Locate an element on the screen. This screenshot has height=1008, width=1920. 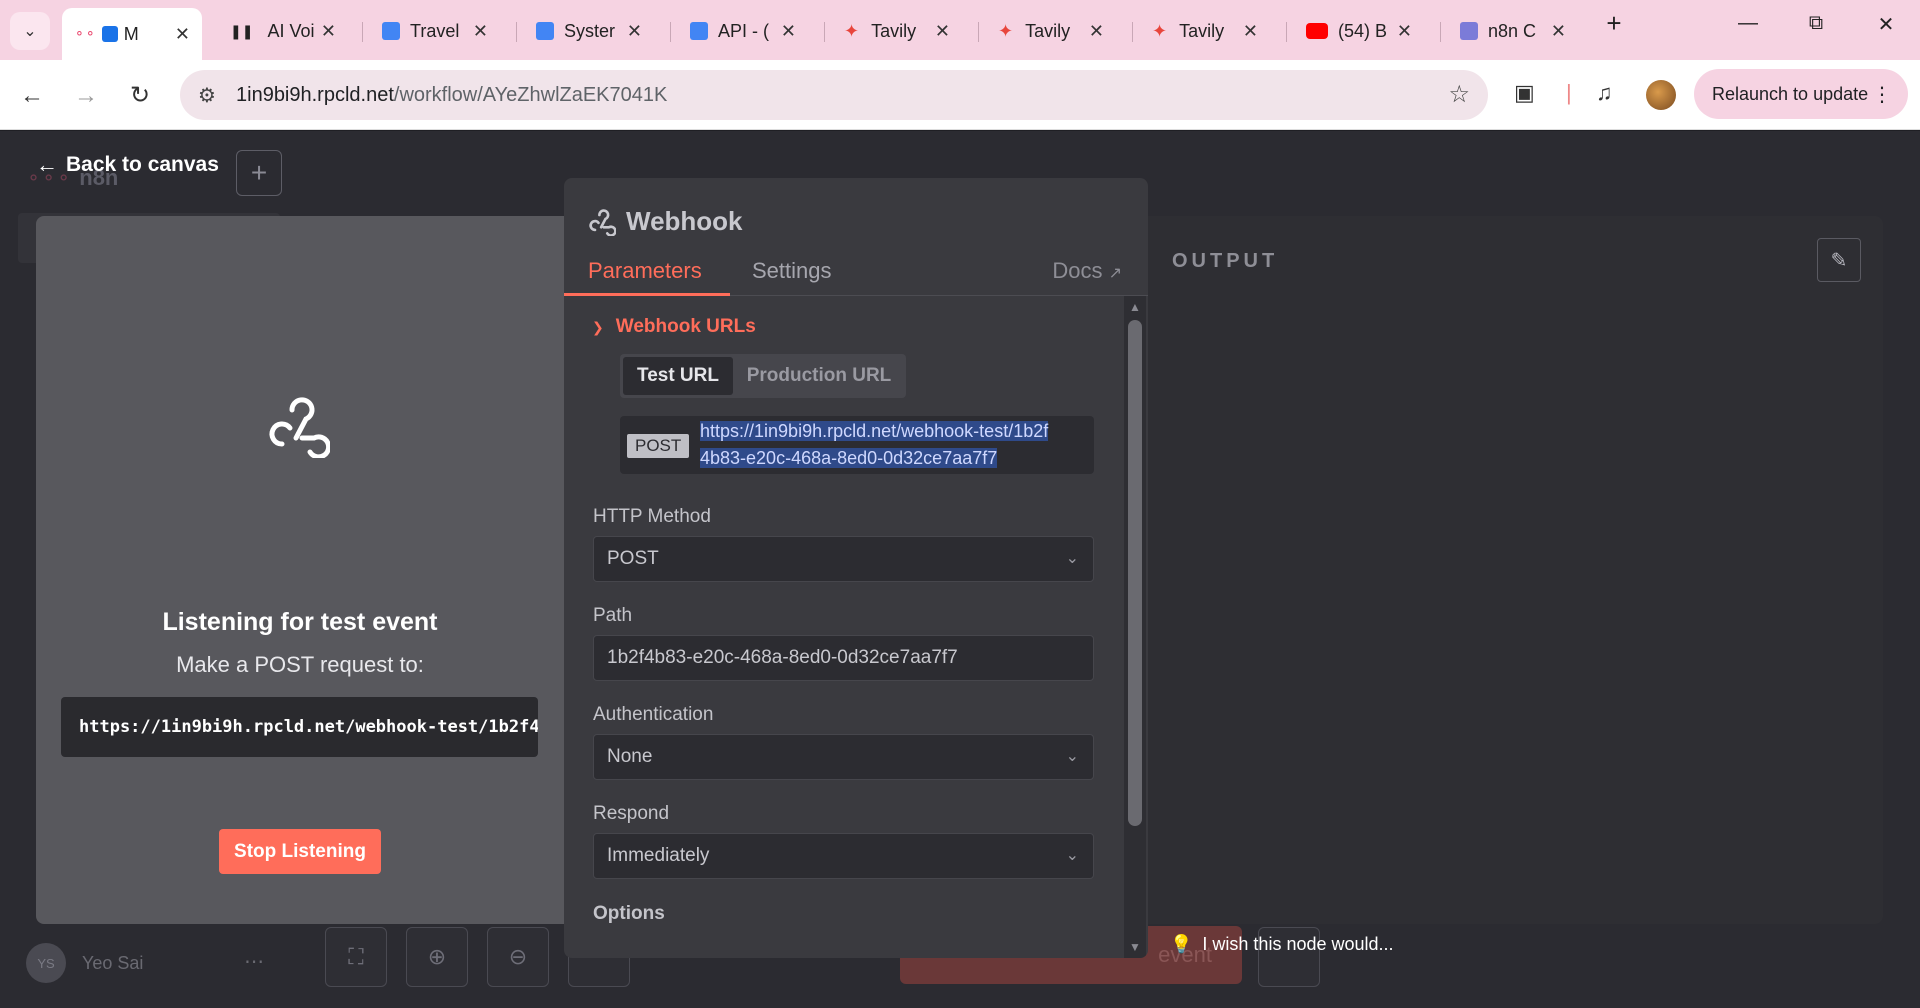
more-vert-icon: ⋮ is located at coordinates (1882, 94).